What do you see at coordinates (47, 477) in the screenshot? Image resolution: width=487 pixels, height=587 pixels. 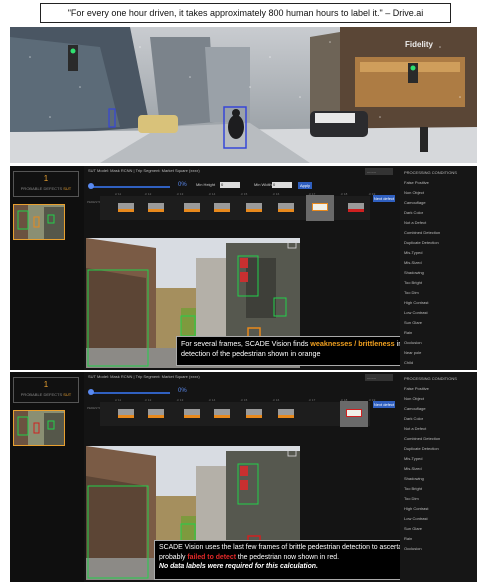 I see `left-column: 1 PROBABLE DEFECTS SUT` at bounding box center [47, 477].